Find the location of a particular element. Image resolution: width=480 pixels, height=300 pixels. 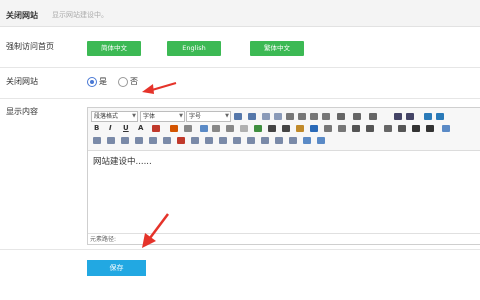

arrow-to-radio is located at coordinates (159, 88).